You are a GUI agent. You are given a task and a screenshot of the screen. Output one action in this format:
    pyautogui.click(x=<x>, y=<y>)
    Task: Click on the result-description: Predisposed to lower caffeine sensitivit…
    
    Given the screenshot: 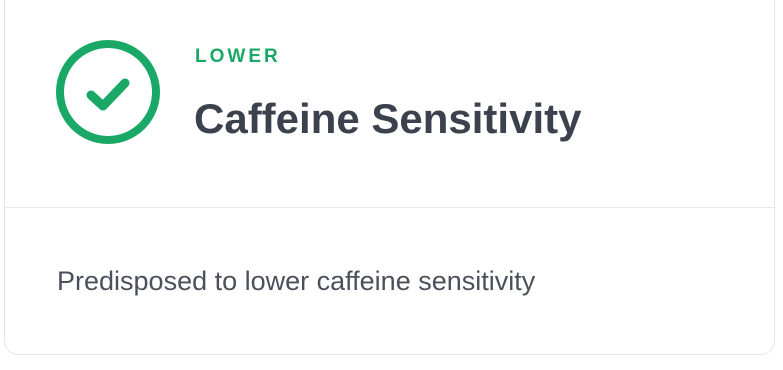 What is the action you would take?
    pyautogui.click(x=296, y=281)
    